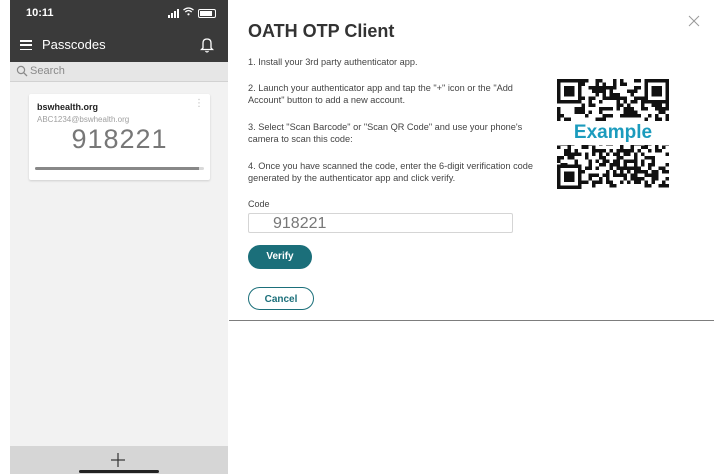  I want to click on search-placeholder: Search, so click(47, 71).